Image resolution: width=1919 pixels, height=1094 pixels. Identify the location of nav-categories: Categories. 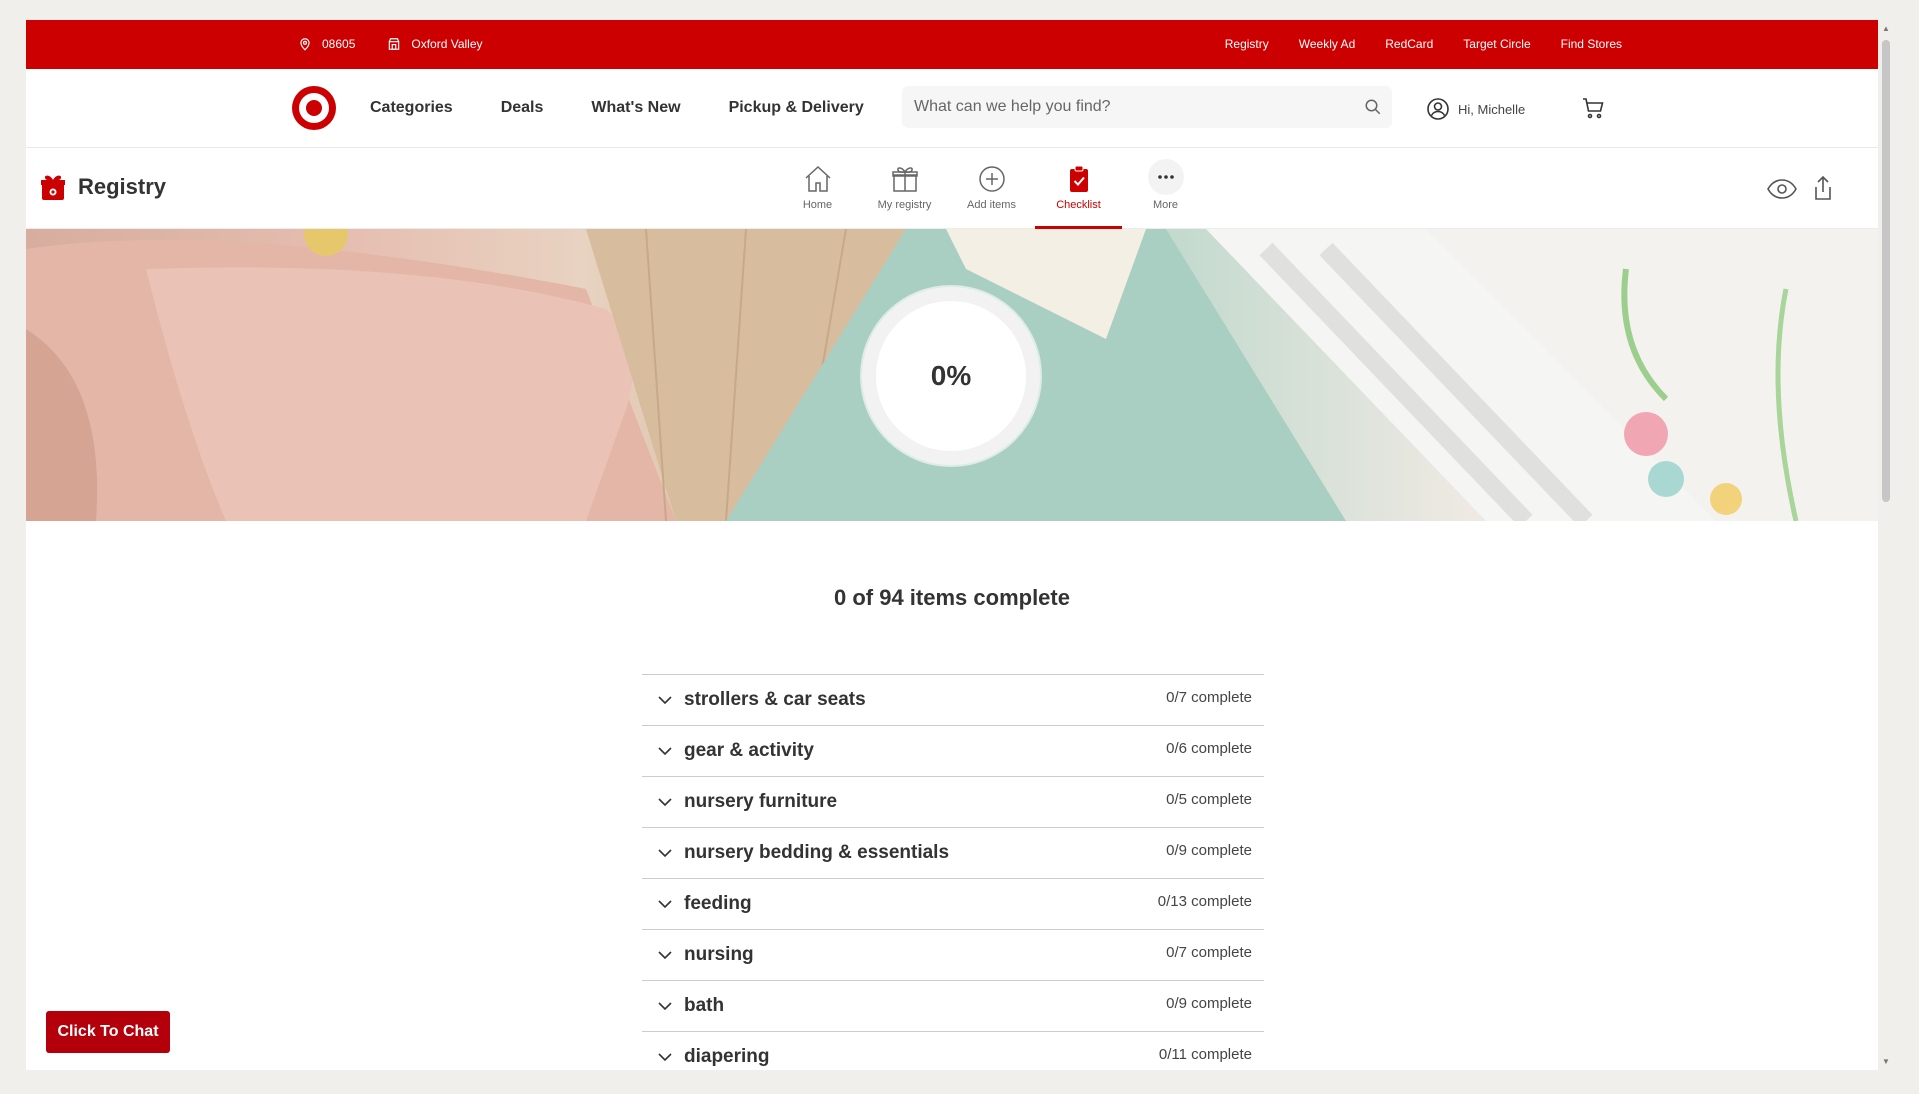
(411, 108).